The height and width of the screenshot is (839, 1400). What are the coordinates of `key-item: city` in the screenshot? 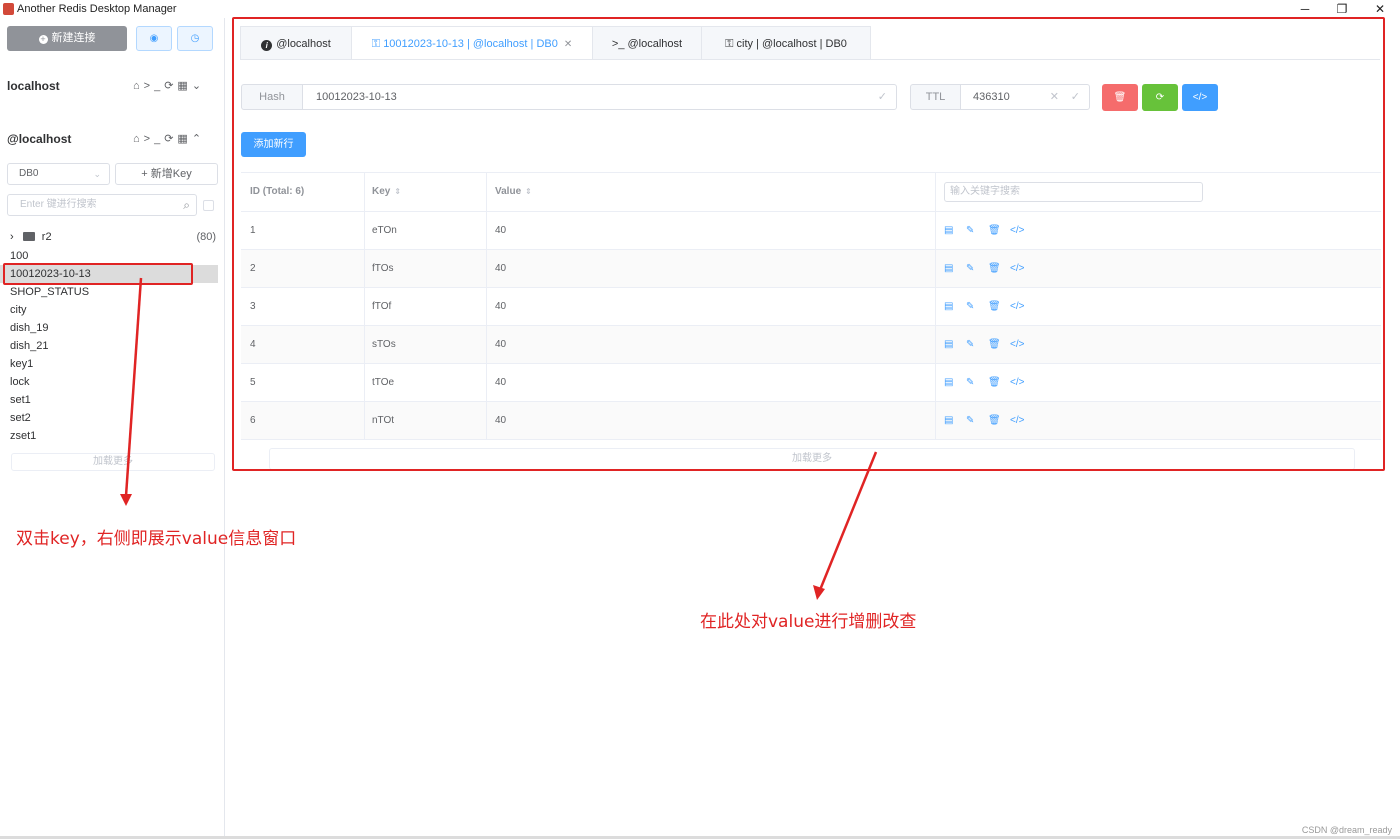 It's located at (109, 310).